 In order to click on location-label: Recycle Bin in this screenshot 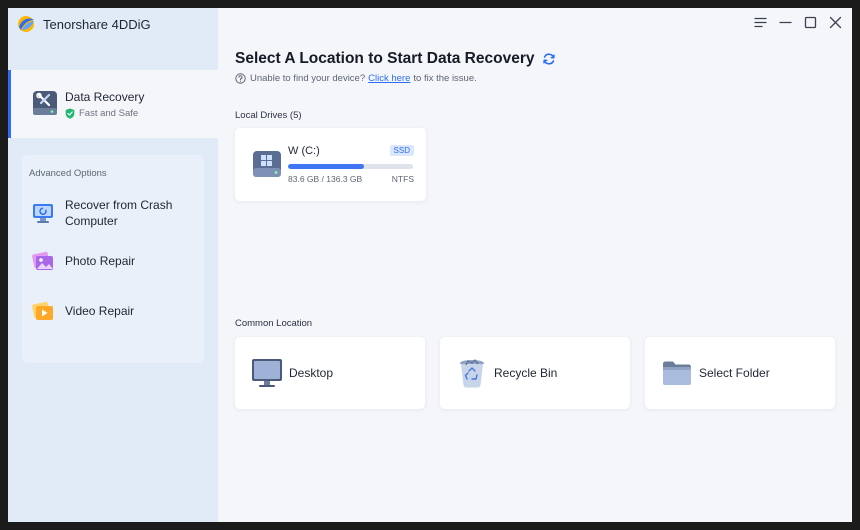, I will do `click(526, 373)`.